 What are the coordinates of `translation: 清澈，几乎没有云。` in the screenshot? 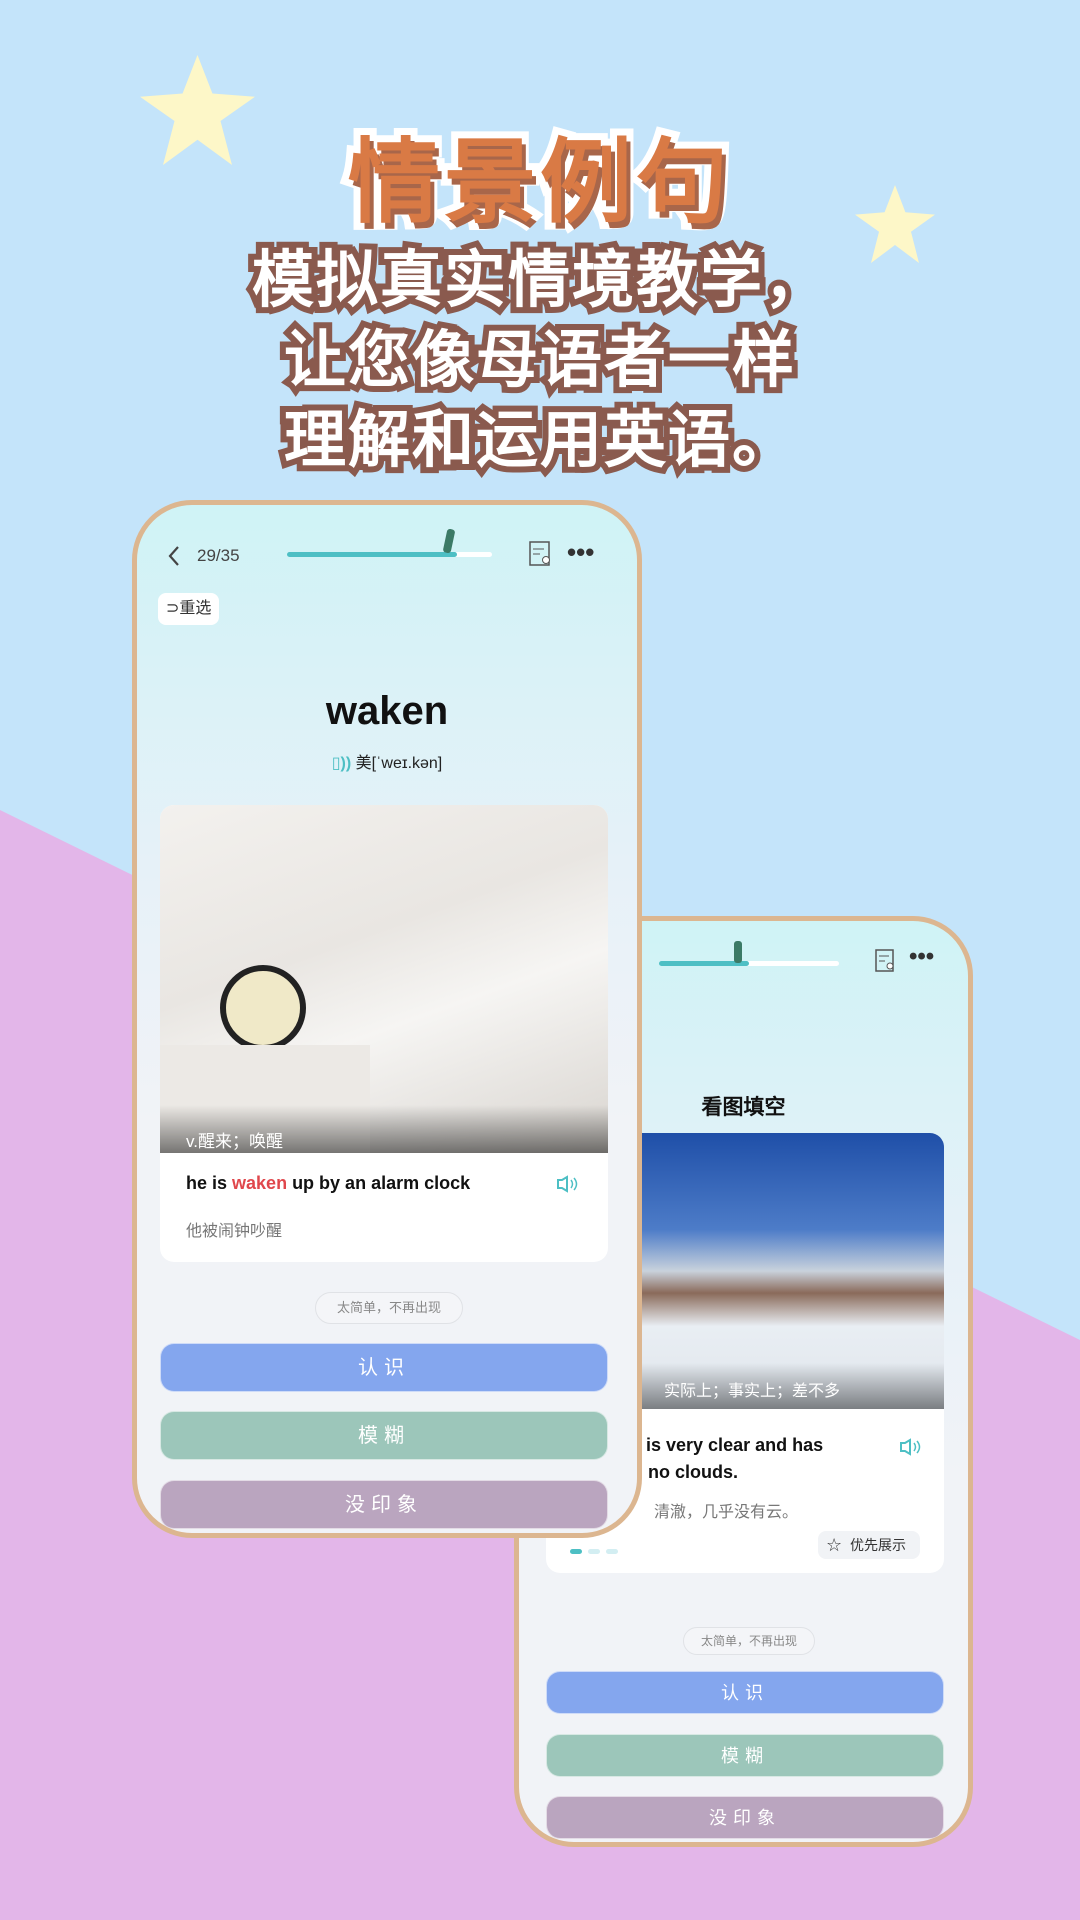 It's located at (726, 1512).